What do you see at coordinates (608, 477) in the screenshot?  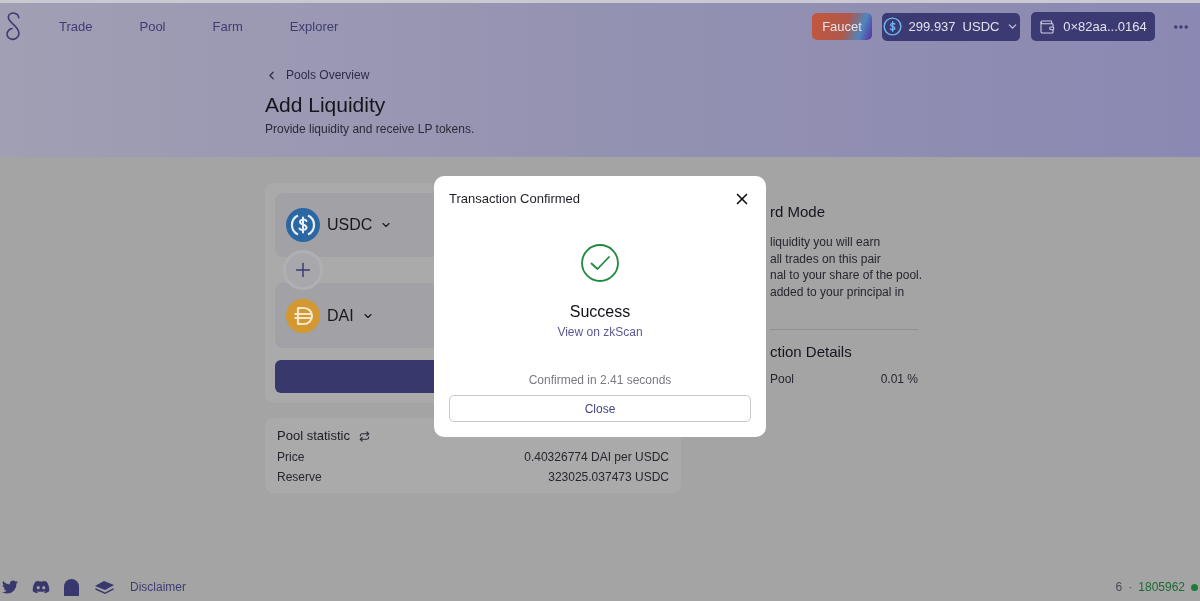 I see `stat-value: 323025.037473 USDC` at bounding box center [608, 477].